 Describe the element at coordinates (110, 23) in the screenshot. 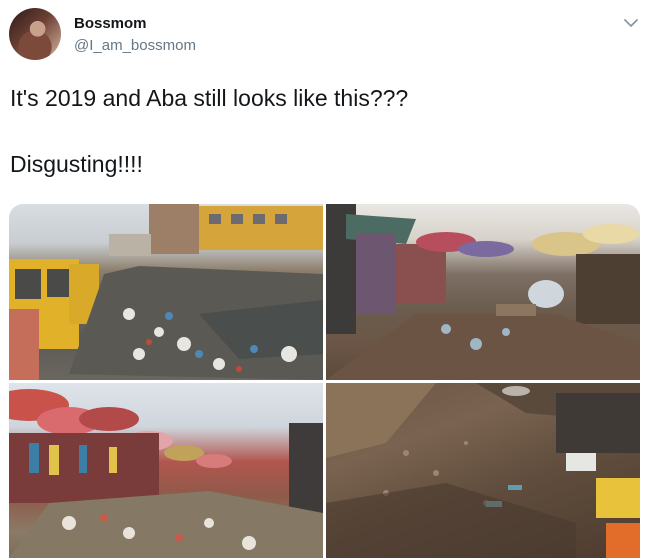

I see `display-name: Bossmom` at that location.